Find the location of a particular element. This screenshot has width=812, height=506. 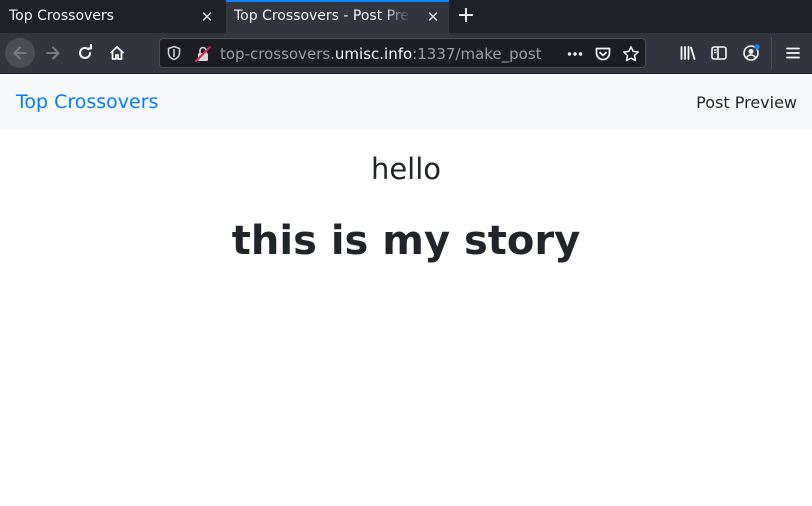

plus-icon: + is located at coordinates (466, 16).